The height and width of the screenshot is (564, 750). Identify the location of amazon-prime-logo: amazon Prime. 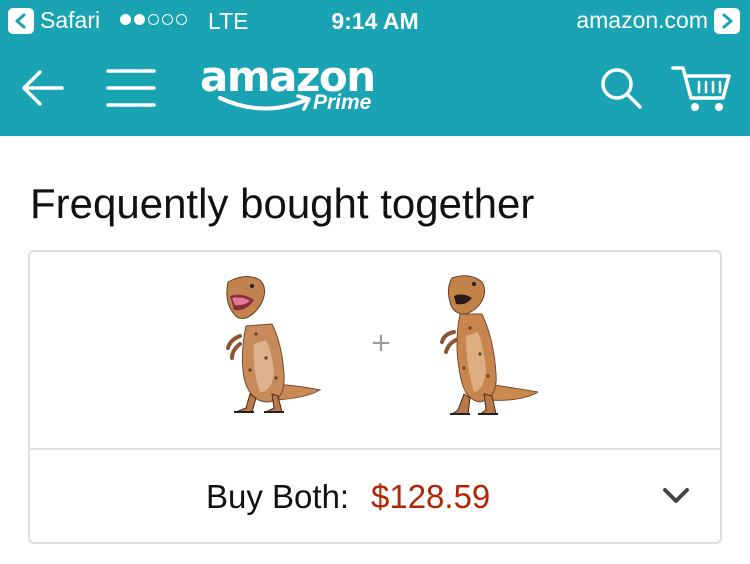
(296, 89).